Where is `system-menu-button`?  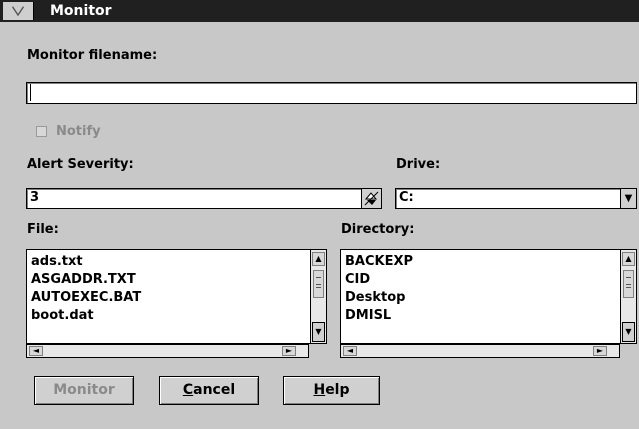 system-menu-button is located at coordinates (18, 11).